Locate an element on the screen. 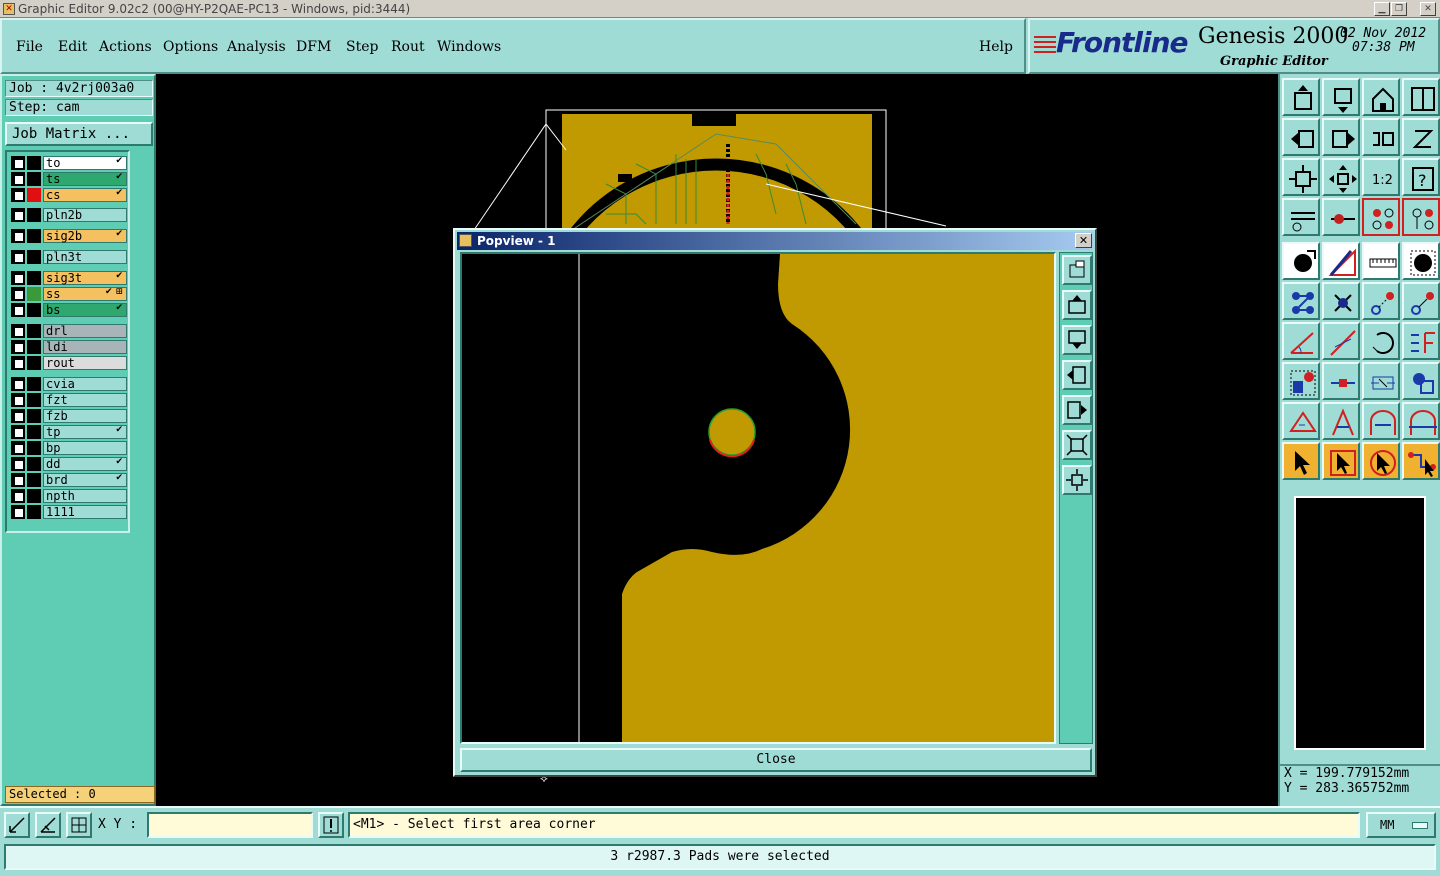  pan-right-icon is located at coordinates (1341, 137).